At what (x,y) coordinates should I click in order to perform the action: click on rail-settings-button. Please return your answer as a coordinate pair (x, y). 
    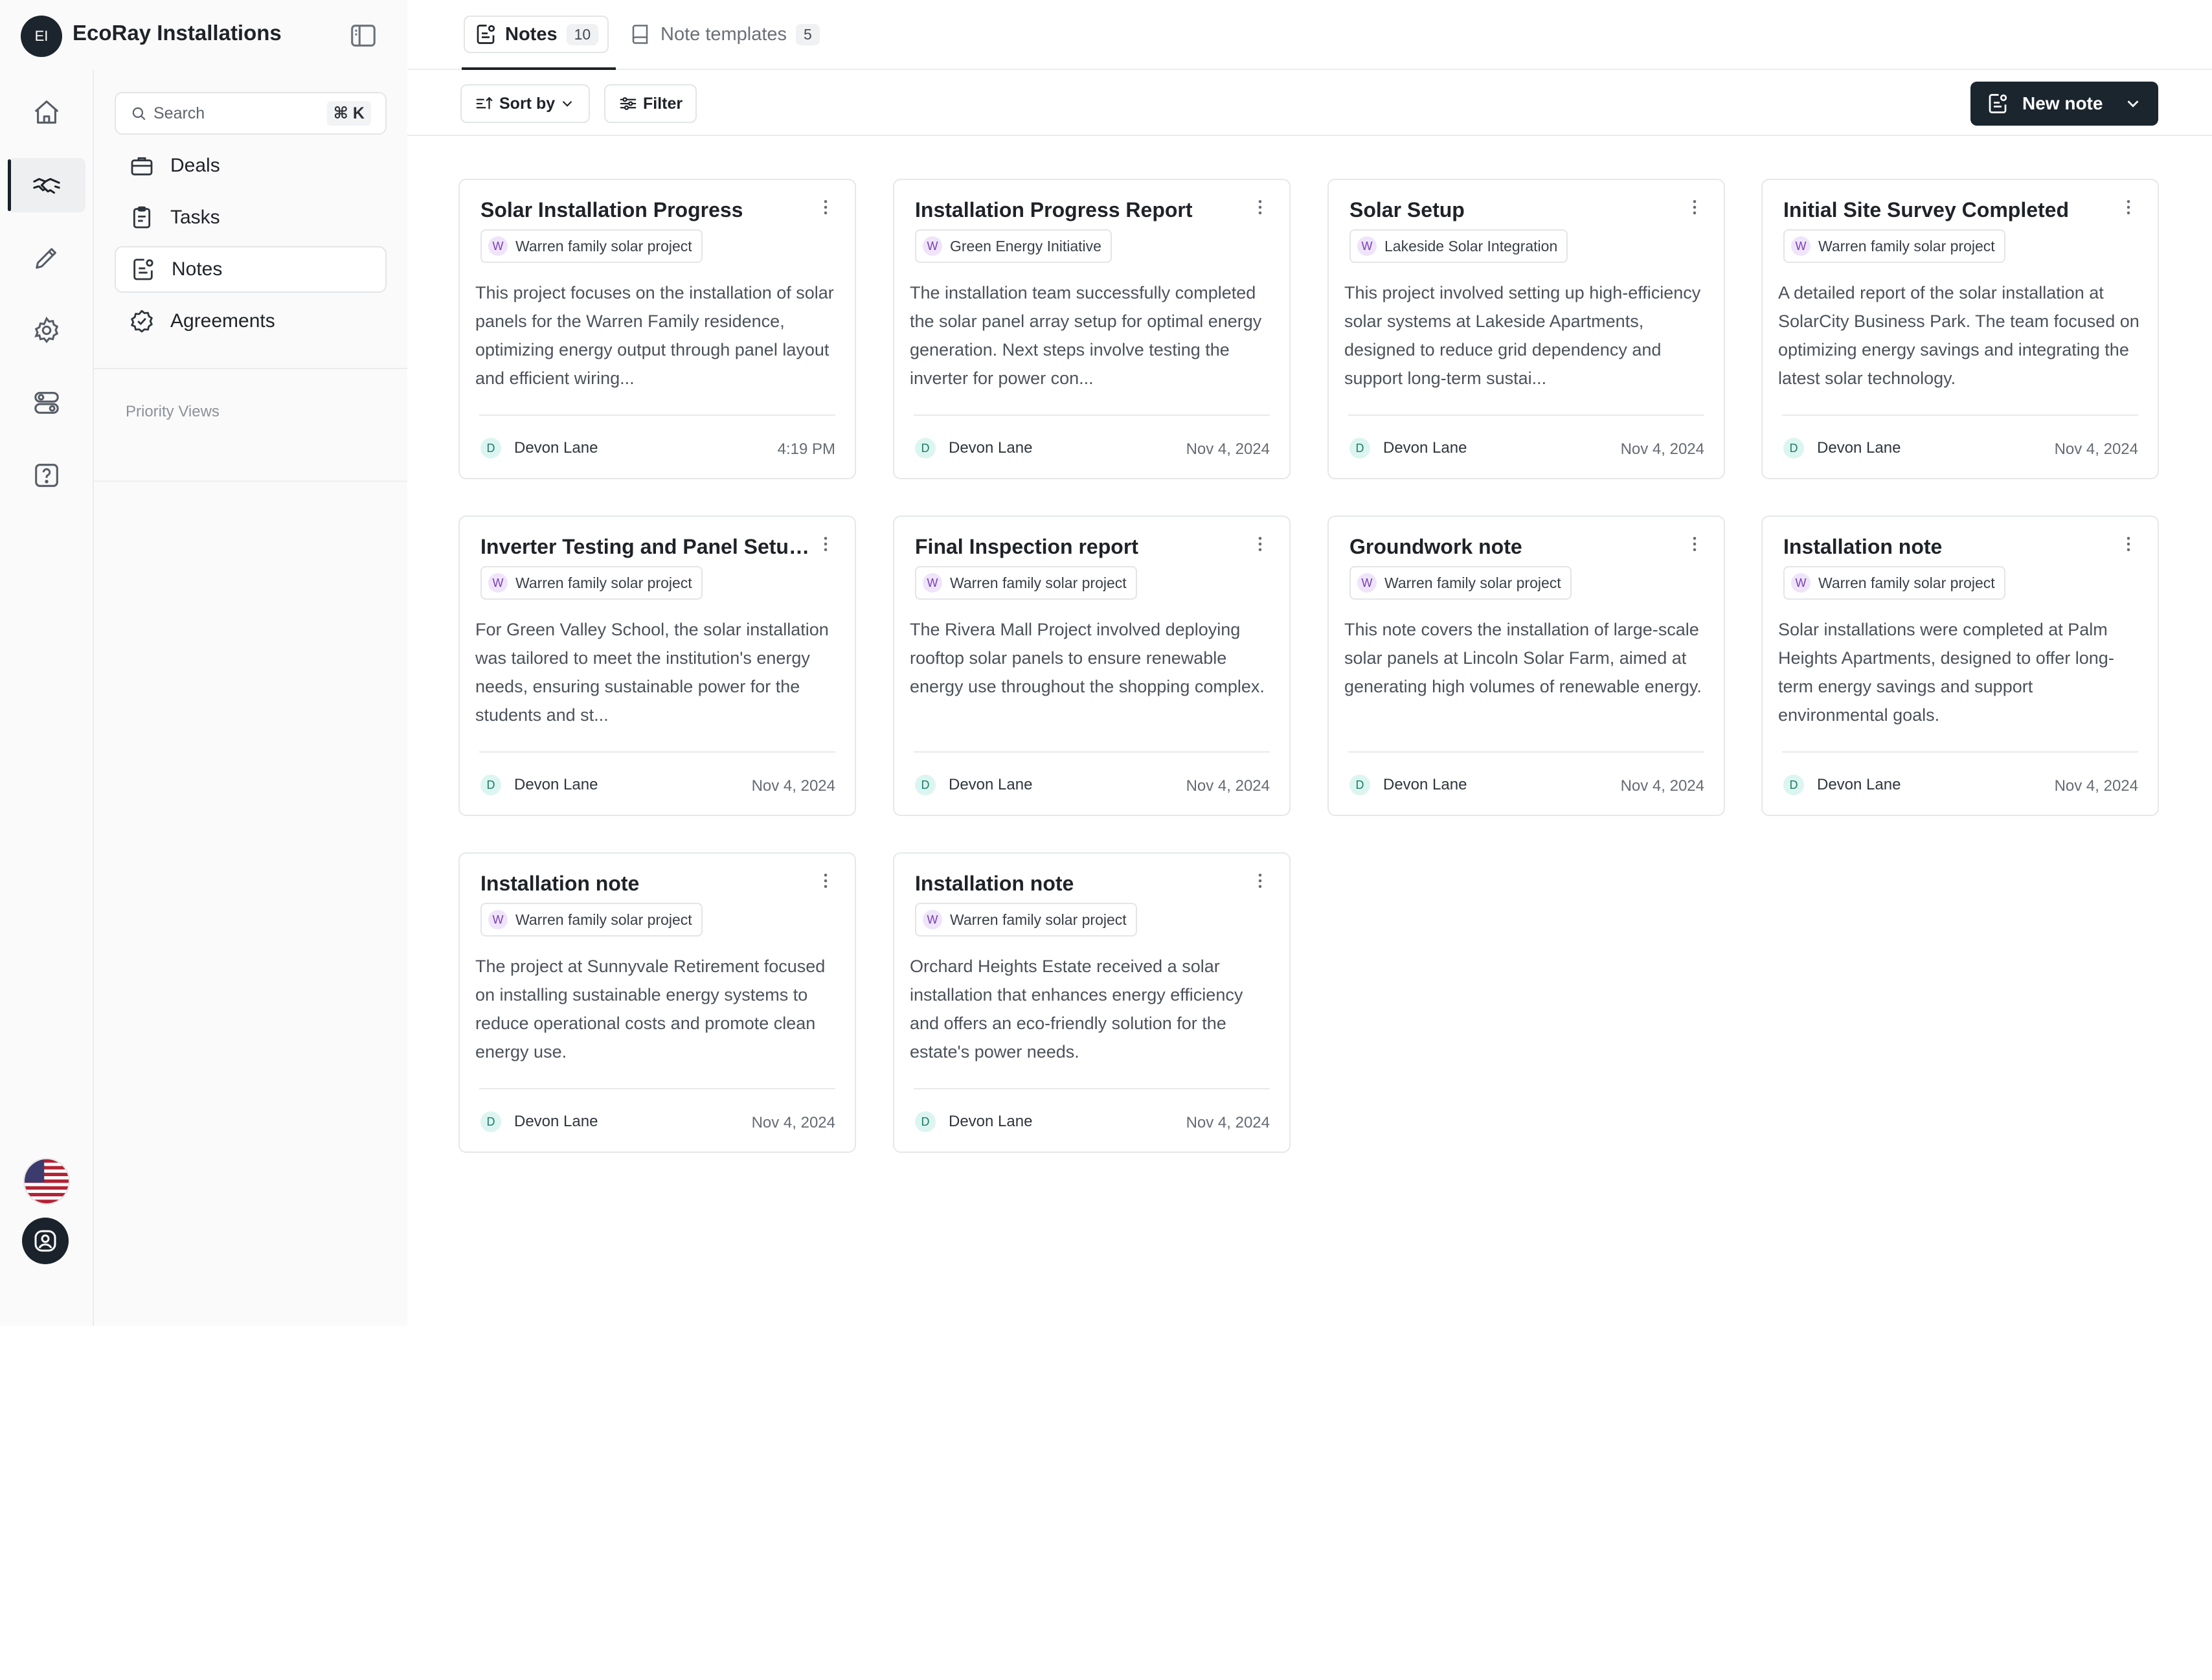
    Looking at the image, I should click on (47, 330).